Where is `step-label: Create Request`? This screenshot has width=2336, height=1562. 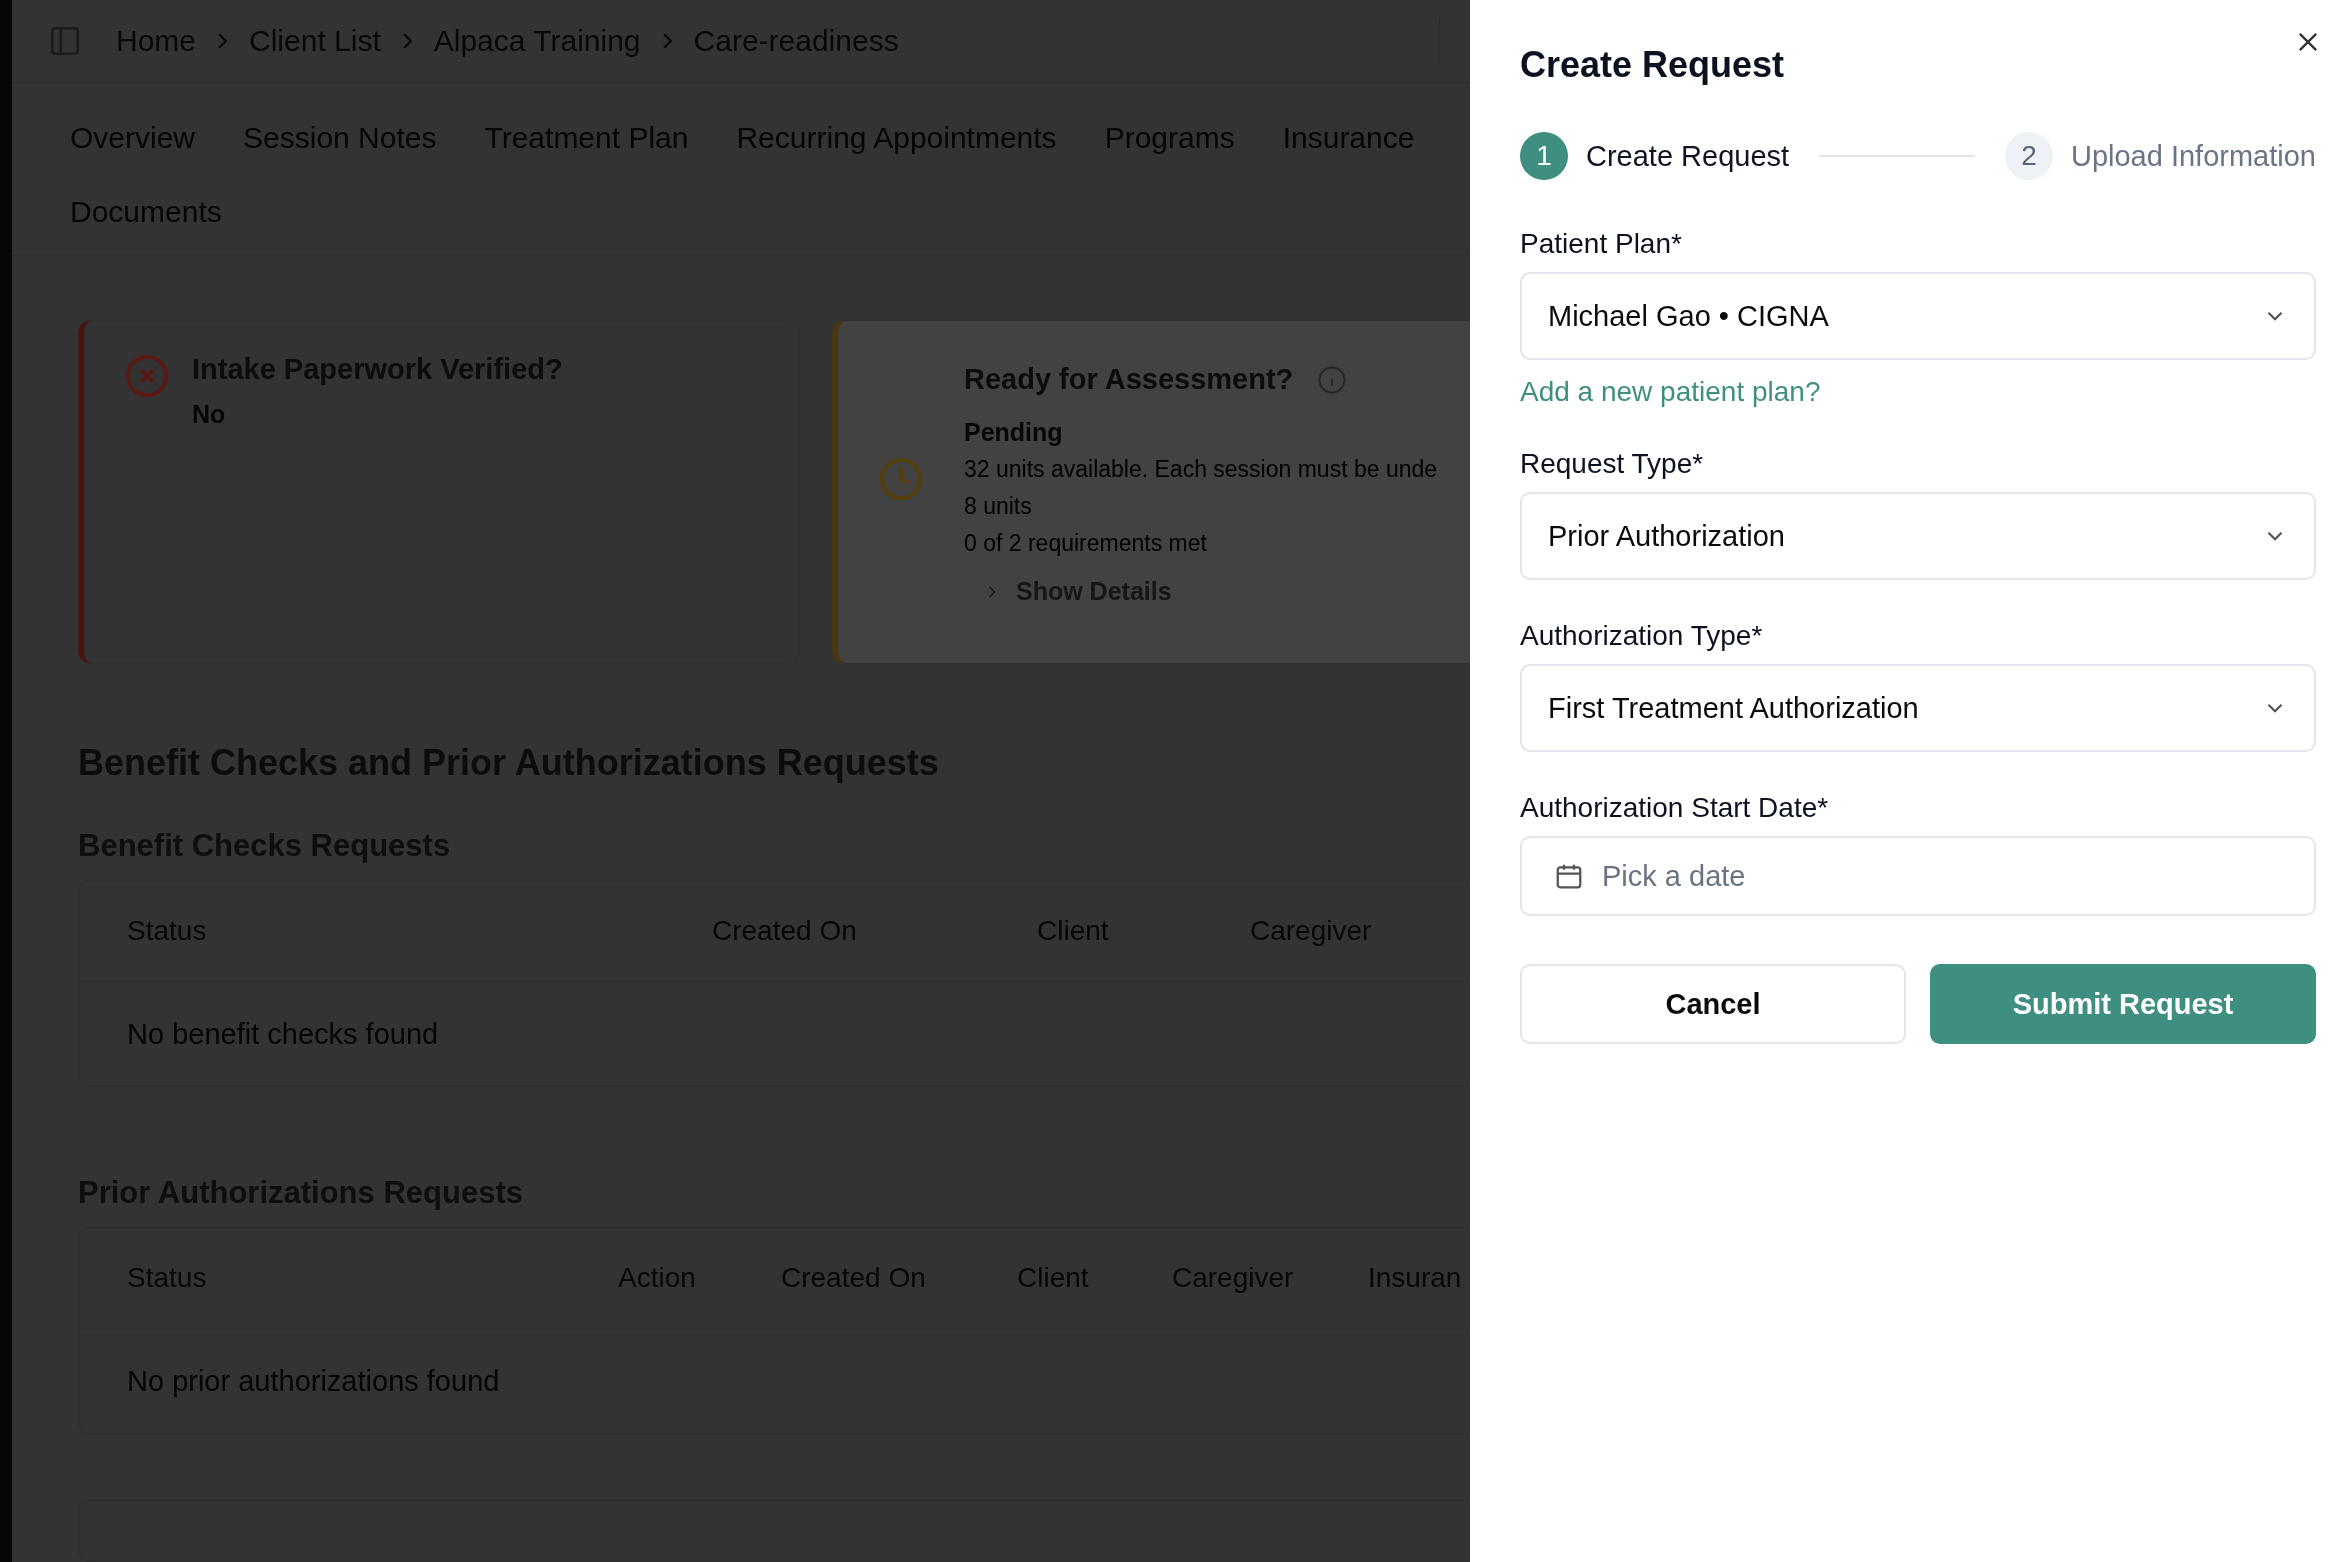 step-label: Create Request is located at coordinates (1688, 156).